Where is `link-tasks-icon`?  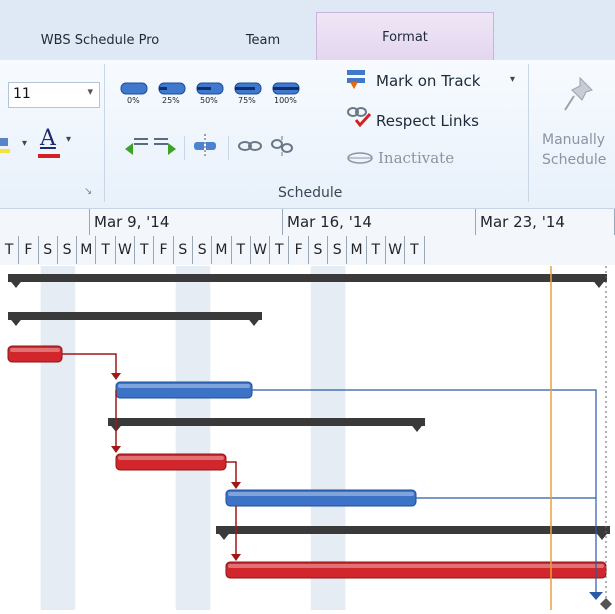
link-tasks-icon is located at coordinates (250, 148).